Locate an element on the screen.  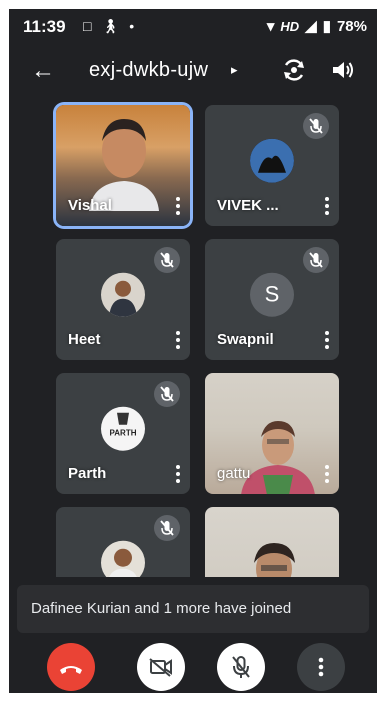
participant-name: gattu is located at coordinates (234, 473).